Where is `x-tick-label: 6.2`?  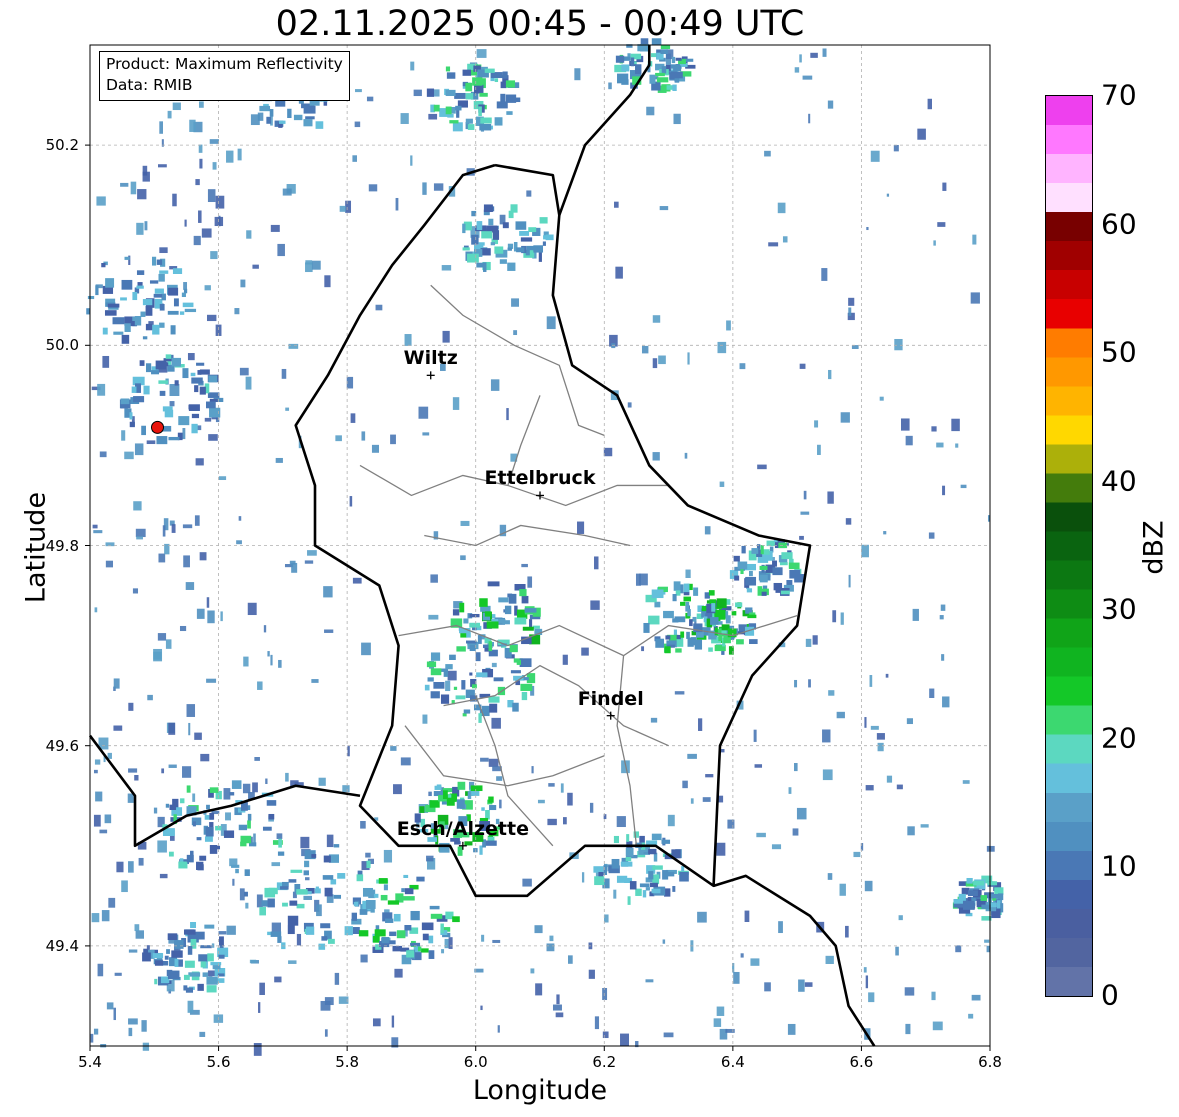
x-tick-label: 6.2 is located at coordinates (604, 1062).